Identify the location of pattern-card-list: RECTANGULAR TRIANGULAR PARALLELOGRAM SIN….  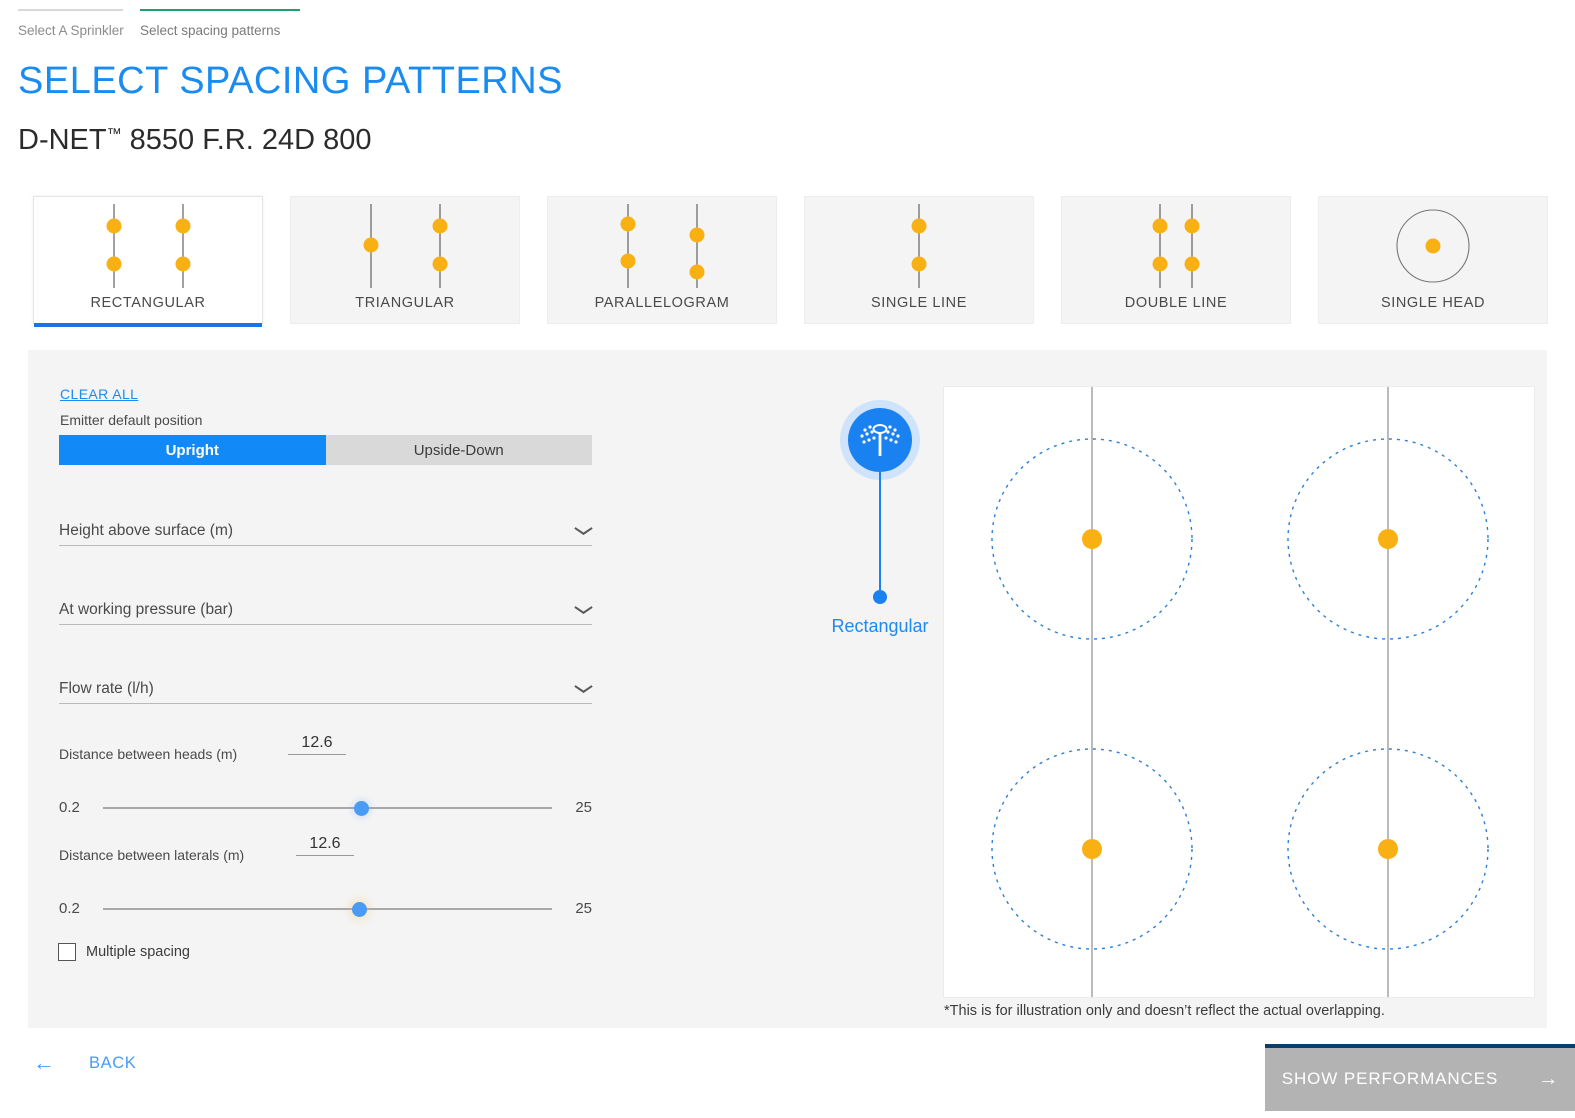
(790, 261).